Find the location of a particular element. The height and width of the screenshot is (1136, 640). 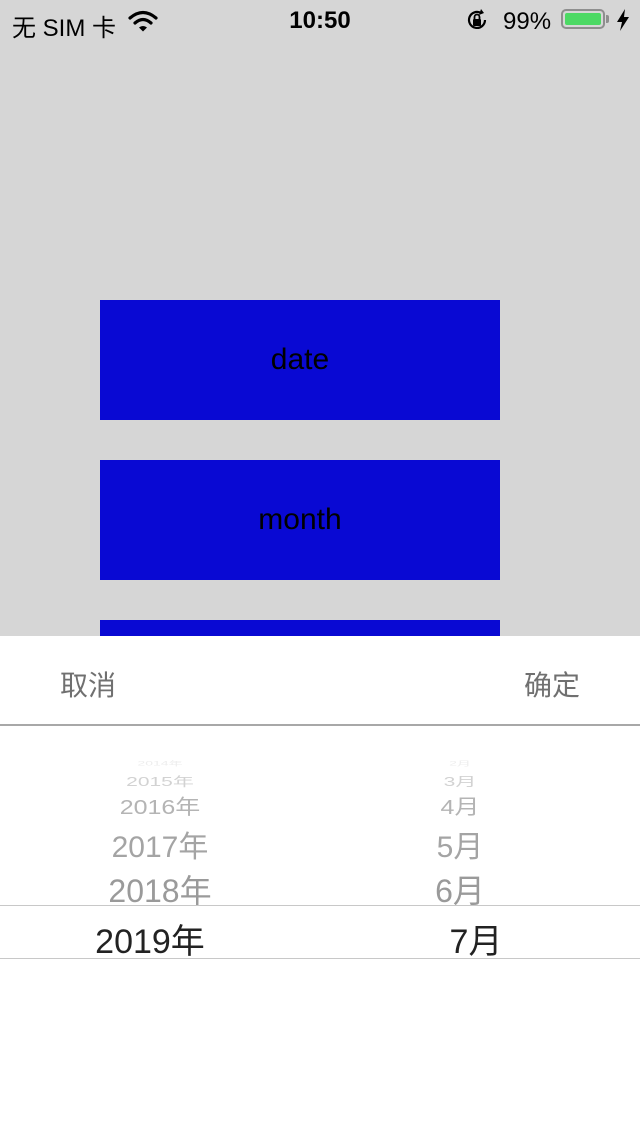

year-option: 2015年 is located at coordinates (160, 781).